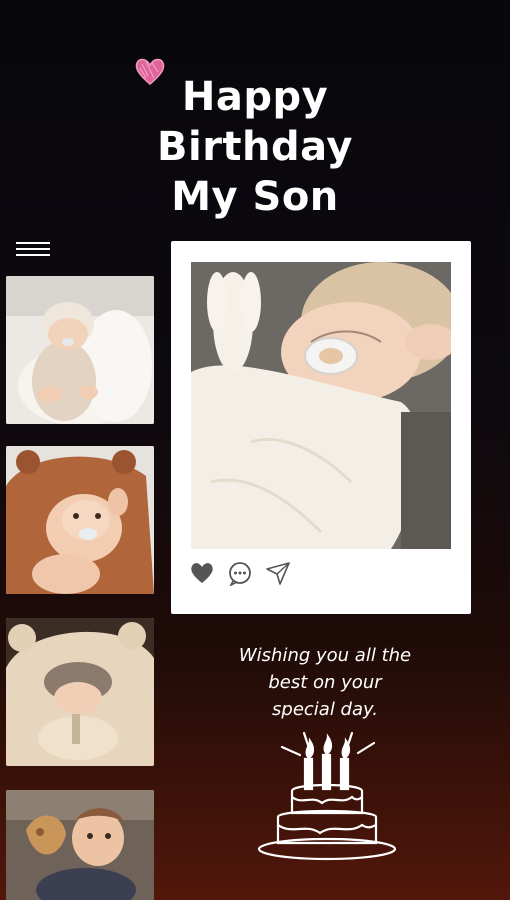  Describe the element at coordinates (255, 97) in the screenshot. I see `title-line: Happy` at that location.